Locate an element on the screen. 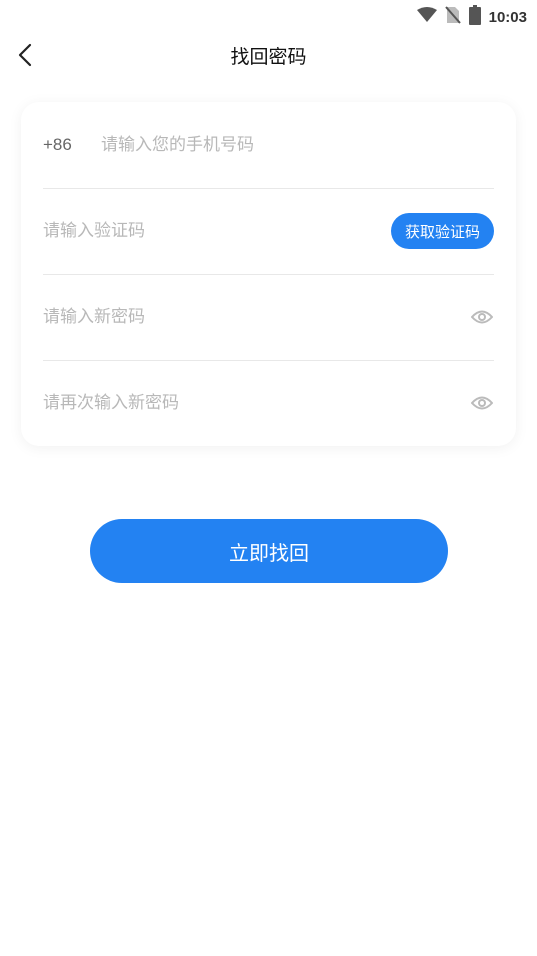 The height and width of the screenshot is (956, 537). phone-input is located at coordinates (297, 145).